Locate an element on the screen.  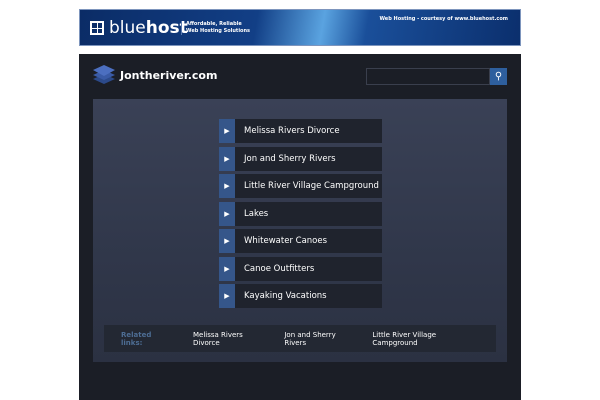
related-link: Little River Village Campground is located at coordinates (427, 339).